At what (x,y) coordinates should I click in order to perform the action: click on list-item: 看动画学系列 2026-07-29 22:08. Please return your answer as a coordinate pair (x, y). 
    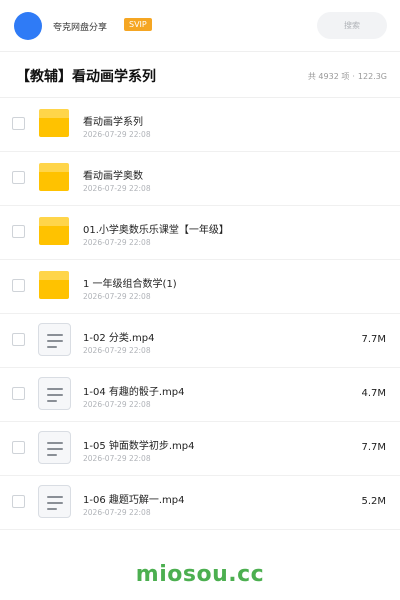
    Looking at the image, I should click on (200, 125).